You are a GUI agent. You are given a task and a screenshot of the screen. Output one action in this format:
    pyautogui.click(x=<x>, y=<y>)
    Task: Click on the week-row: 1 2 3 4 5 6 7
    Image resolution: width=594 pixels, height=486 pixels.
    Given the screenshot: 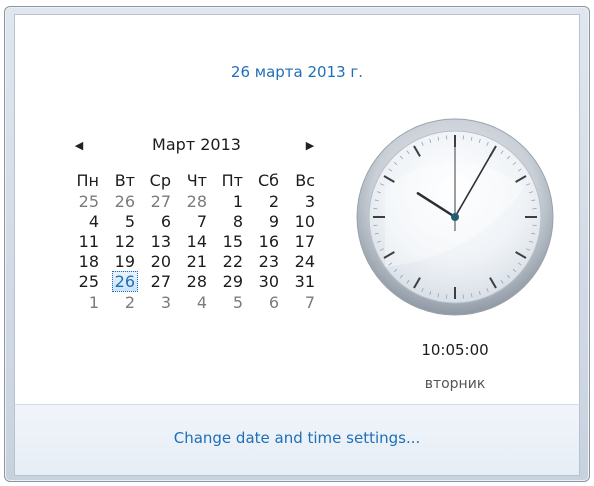 What is the action you would take?
    pyautogui.click(x=195, y=302)
    